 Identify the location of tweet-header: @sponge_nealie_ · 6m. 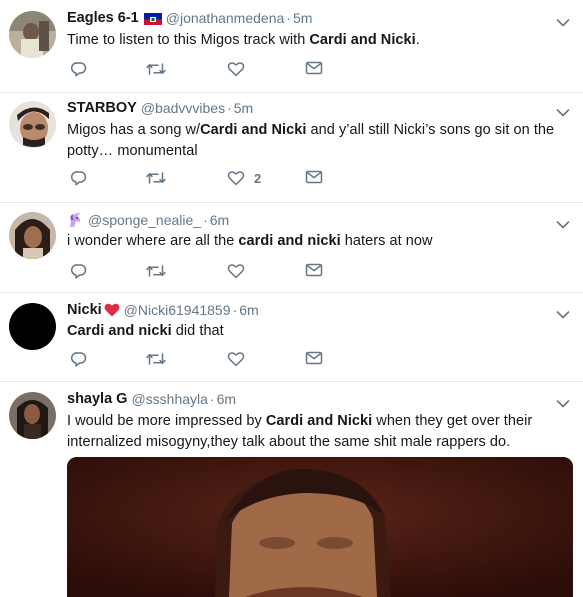
(320, 220).